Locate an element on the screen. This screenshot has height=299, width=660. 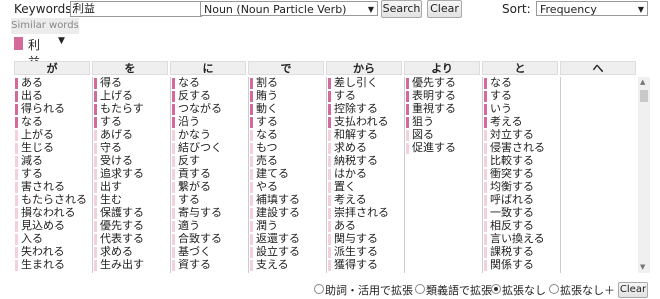
scroll-down-icon: ▼ is located at coordinates (642, 267).